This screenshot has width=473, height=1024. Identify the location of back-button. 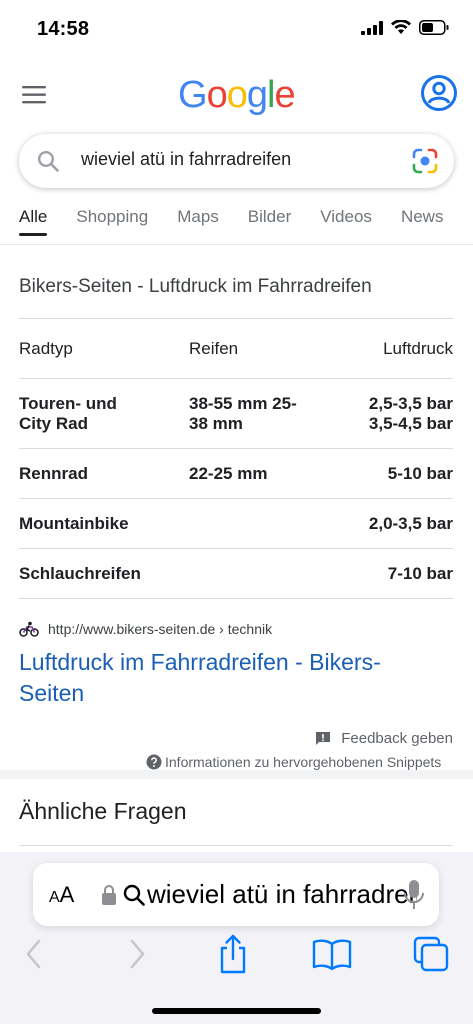
(34, 954).